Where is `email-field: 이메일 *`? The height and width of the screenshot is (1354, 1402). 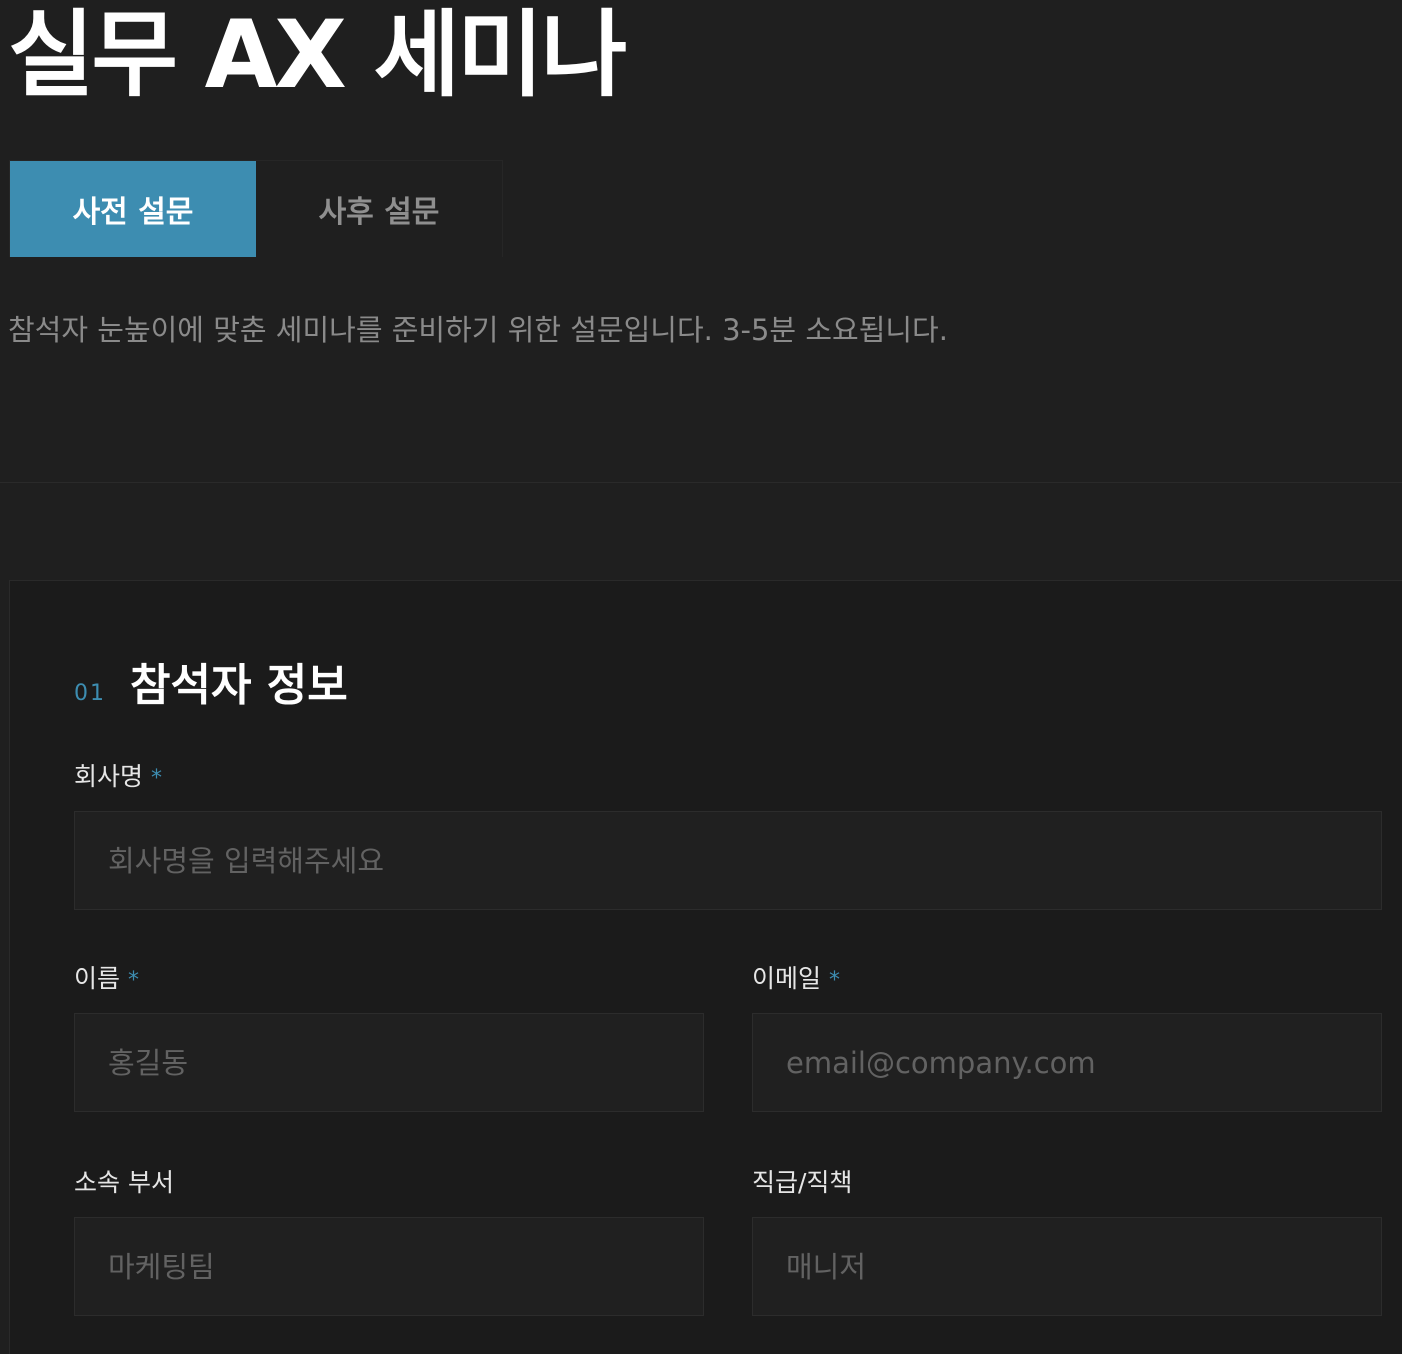 email-field: 이메일 * is located at coordinates (1067, 1035).